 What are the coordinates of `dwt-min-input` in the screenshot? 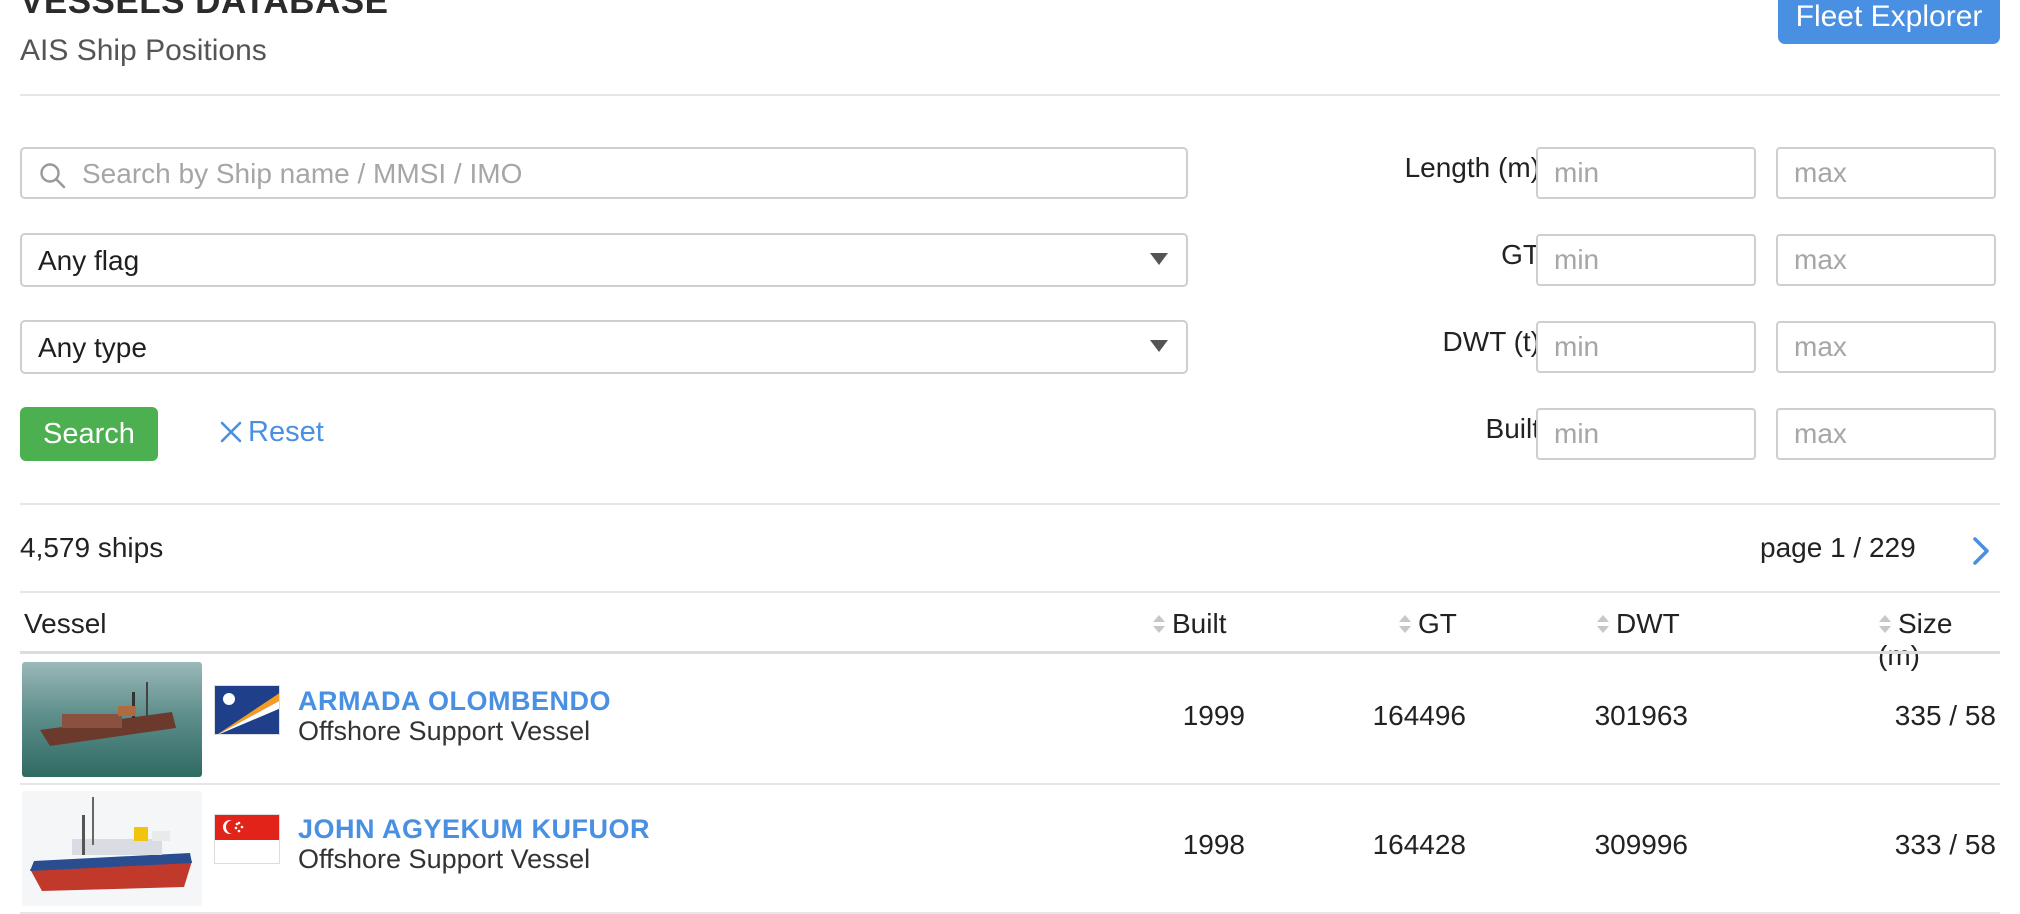 It's located at (1646, 347).